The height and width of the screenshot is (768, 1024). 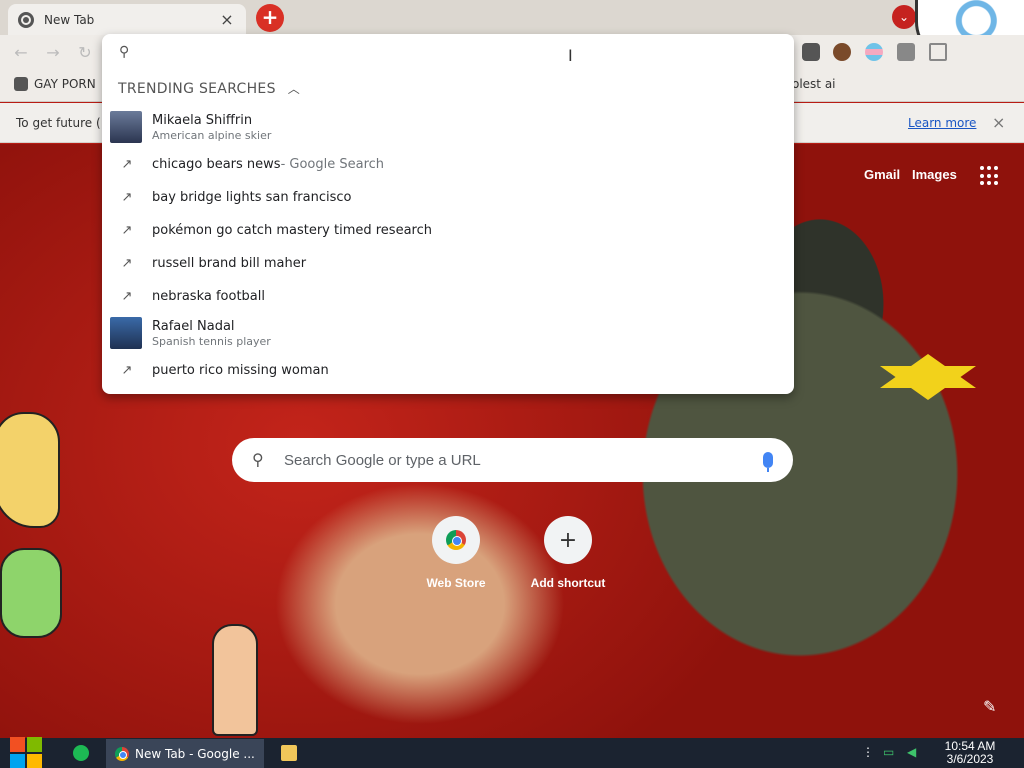 What do you see at coordinates (911, 752) in the screenshot?
I see `volume-icon: ◀` at bounding box center [911, 752].